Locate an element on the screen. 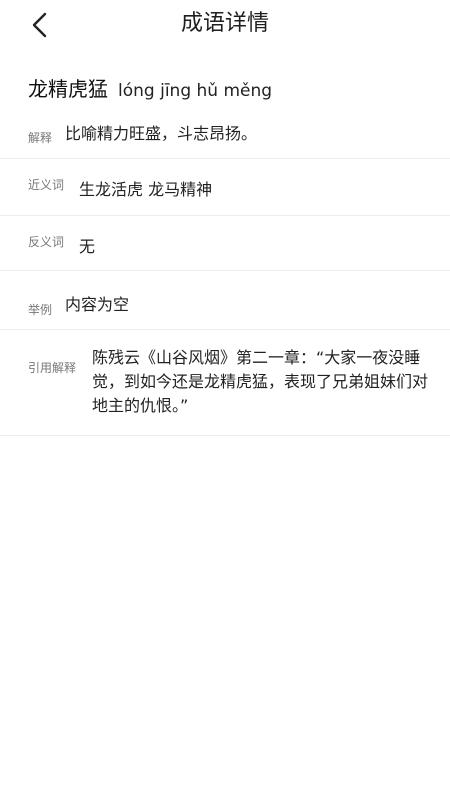 The height and width of the screenshot is (800, 450). antonyms-value: 无 is located at coordinates (87, 246).